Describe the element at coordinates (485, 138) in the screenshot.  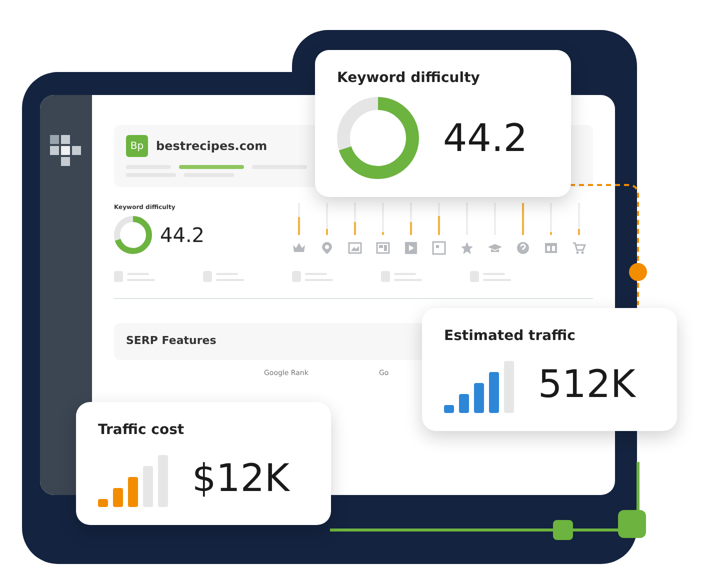
I see `card-value: 44.2` at that location.